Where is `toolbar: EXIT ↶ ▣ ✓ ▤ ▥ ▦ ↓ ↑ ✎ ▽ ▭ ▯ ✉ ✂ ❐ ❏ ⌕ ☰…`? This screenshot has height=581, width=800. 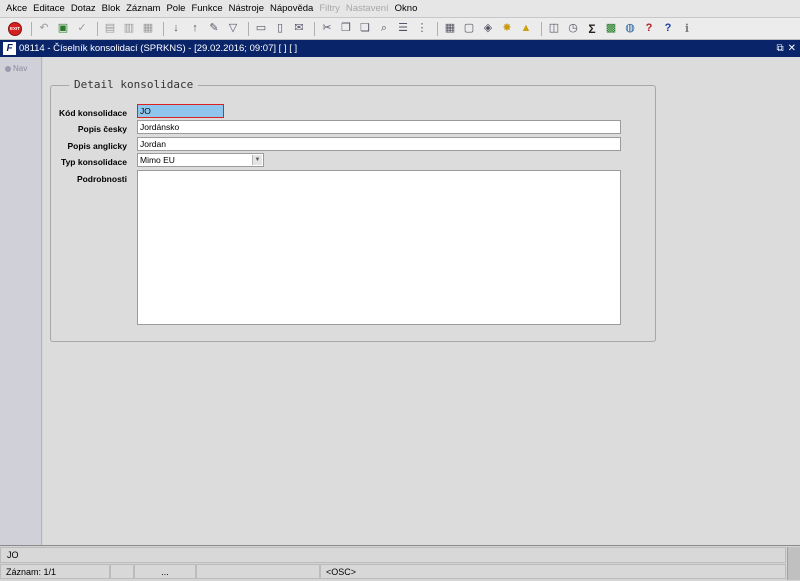 toolbar: EXIT ↶ ▣ ✓ ▤ ▥ ▦ ↓ ↑ ✎ ▽ ▭ ▯ ✉ ✂ ❐ ❏ ⌕ ☰… is located at coordinates (400, 29).